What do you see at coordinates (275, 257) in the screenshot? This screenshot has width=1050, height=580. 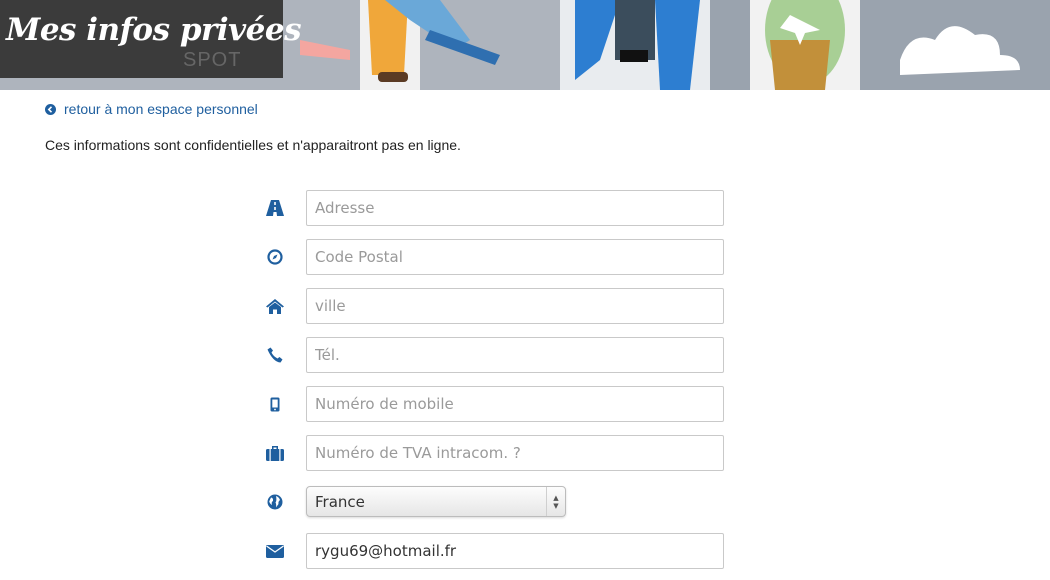 I see `compass-icon` at bounding box center [275, 257].